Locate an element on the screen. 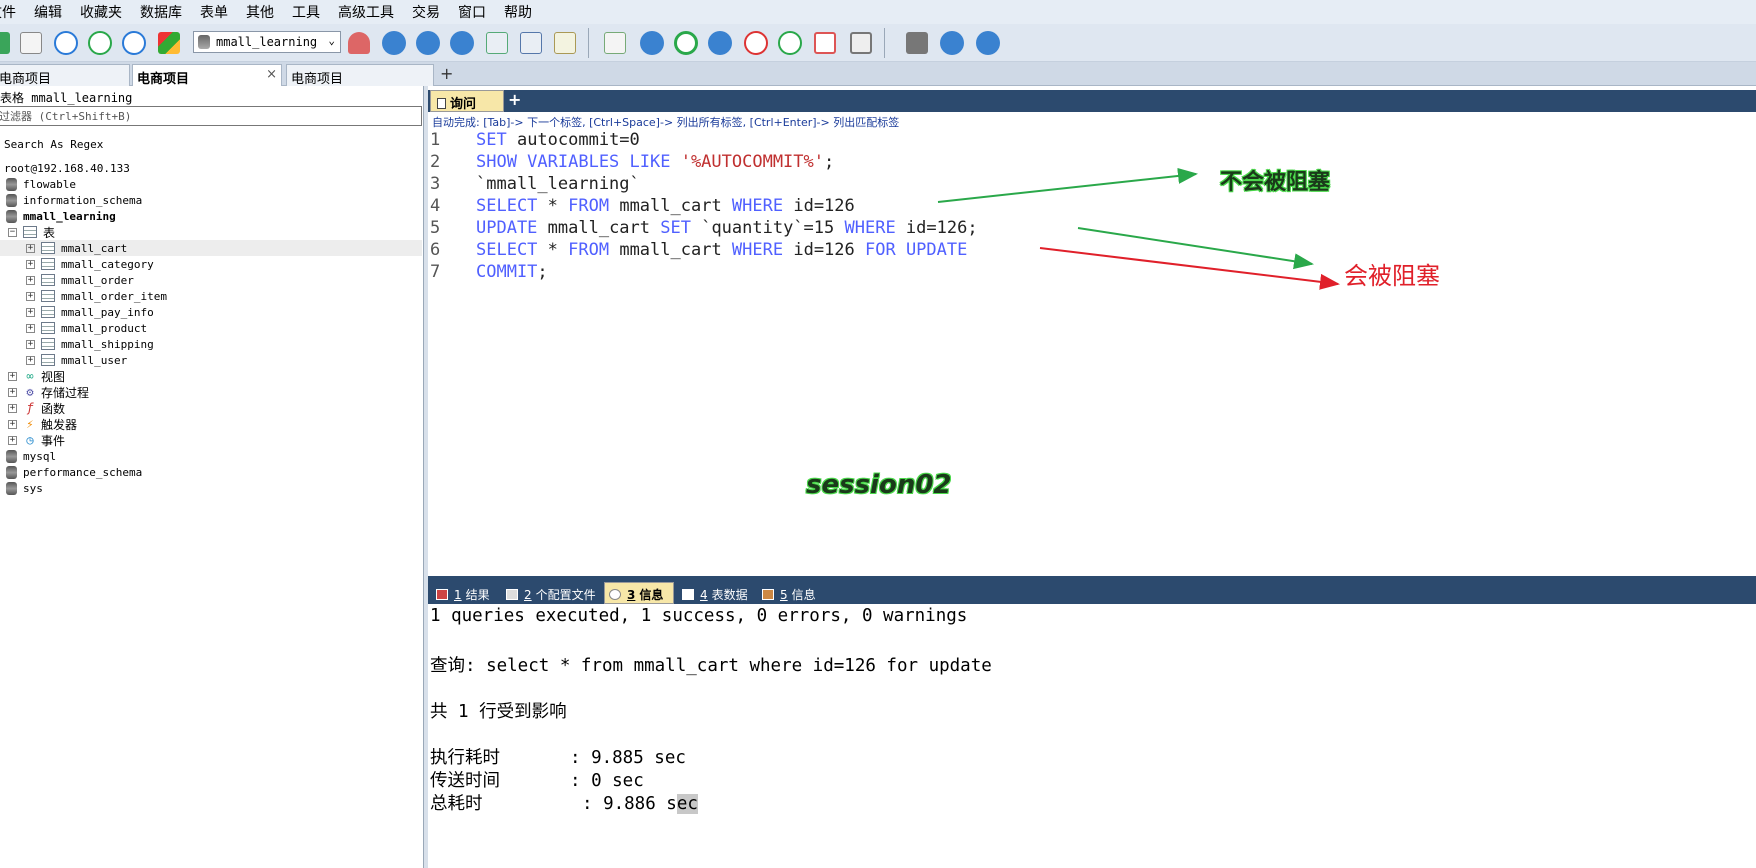 The image size is (1756, 868). code-line: 3 `mmall_learning` is located at coordinates (534, 185).